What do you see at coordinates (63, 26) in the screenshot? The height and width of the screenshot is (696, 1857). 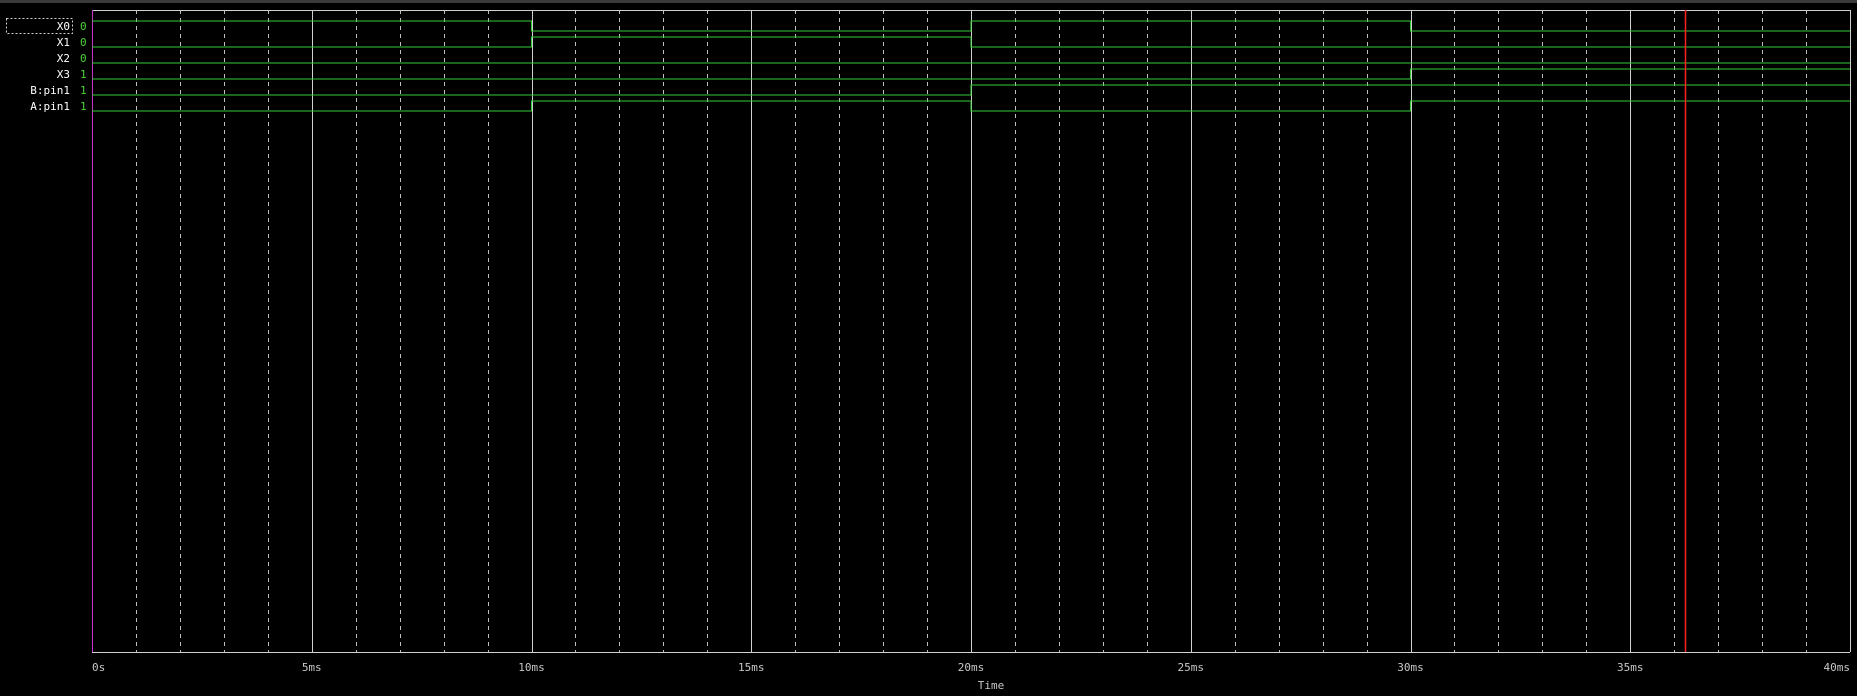 I see `signal-name-x0: X0` at bounding box center [63, 26].